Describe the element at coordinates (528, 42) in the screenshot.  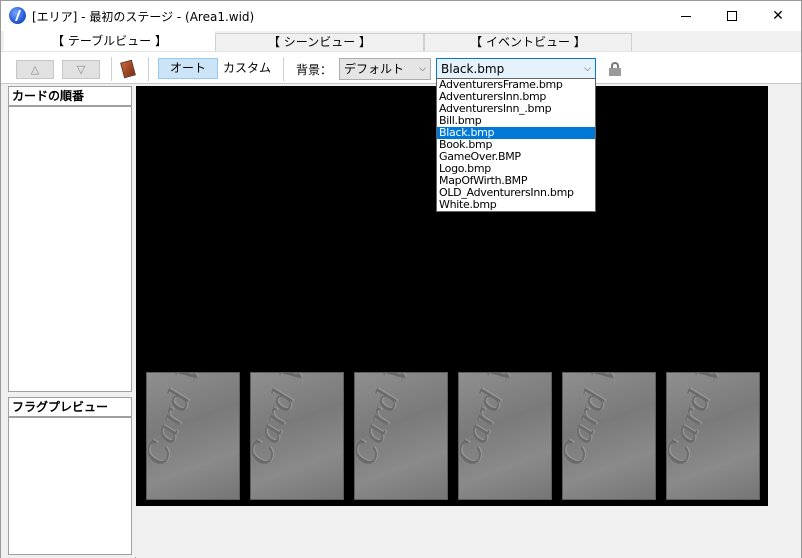
I see `tab-event-view: 【 イベントビュー 】` at that location.